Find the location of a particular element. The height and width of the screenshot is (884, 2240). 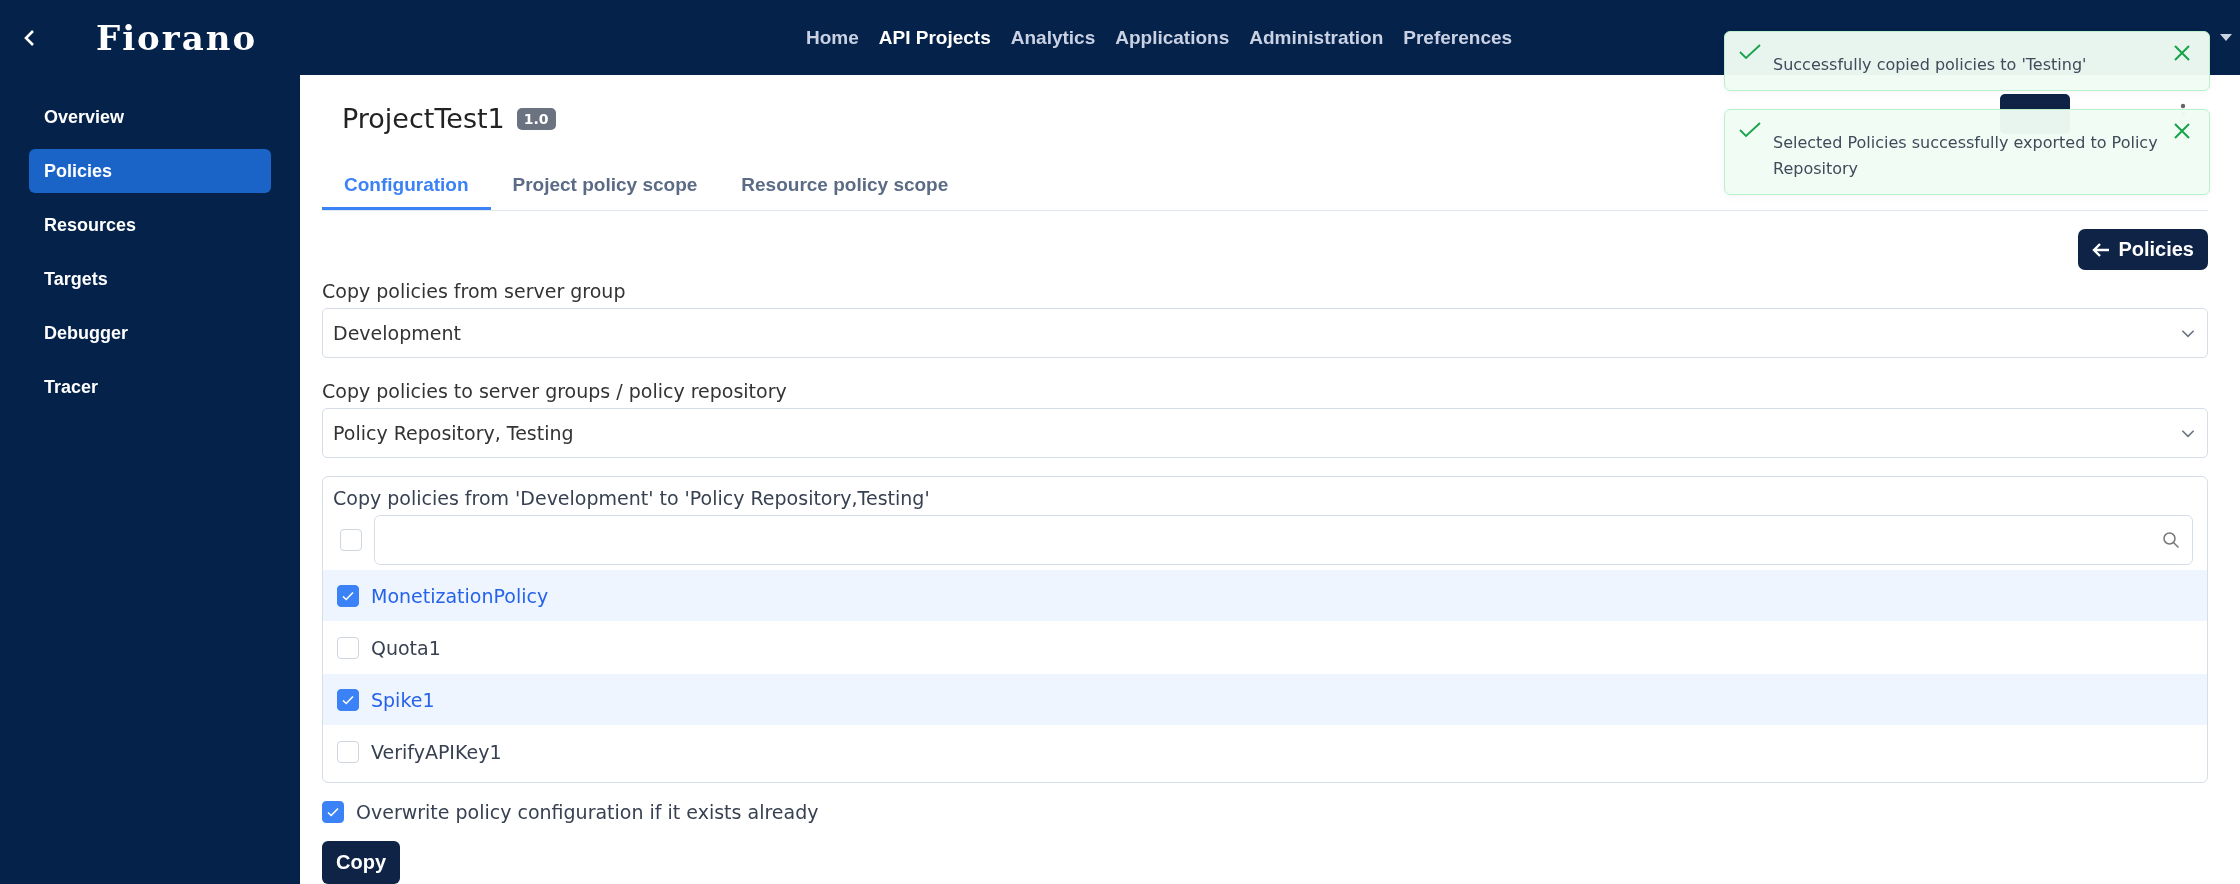

policies-button: Policies is located at coordinates (2143, 250).